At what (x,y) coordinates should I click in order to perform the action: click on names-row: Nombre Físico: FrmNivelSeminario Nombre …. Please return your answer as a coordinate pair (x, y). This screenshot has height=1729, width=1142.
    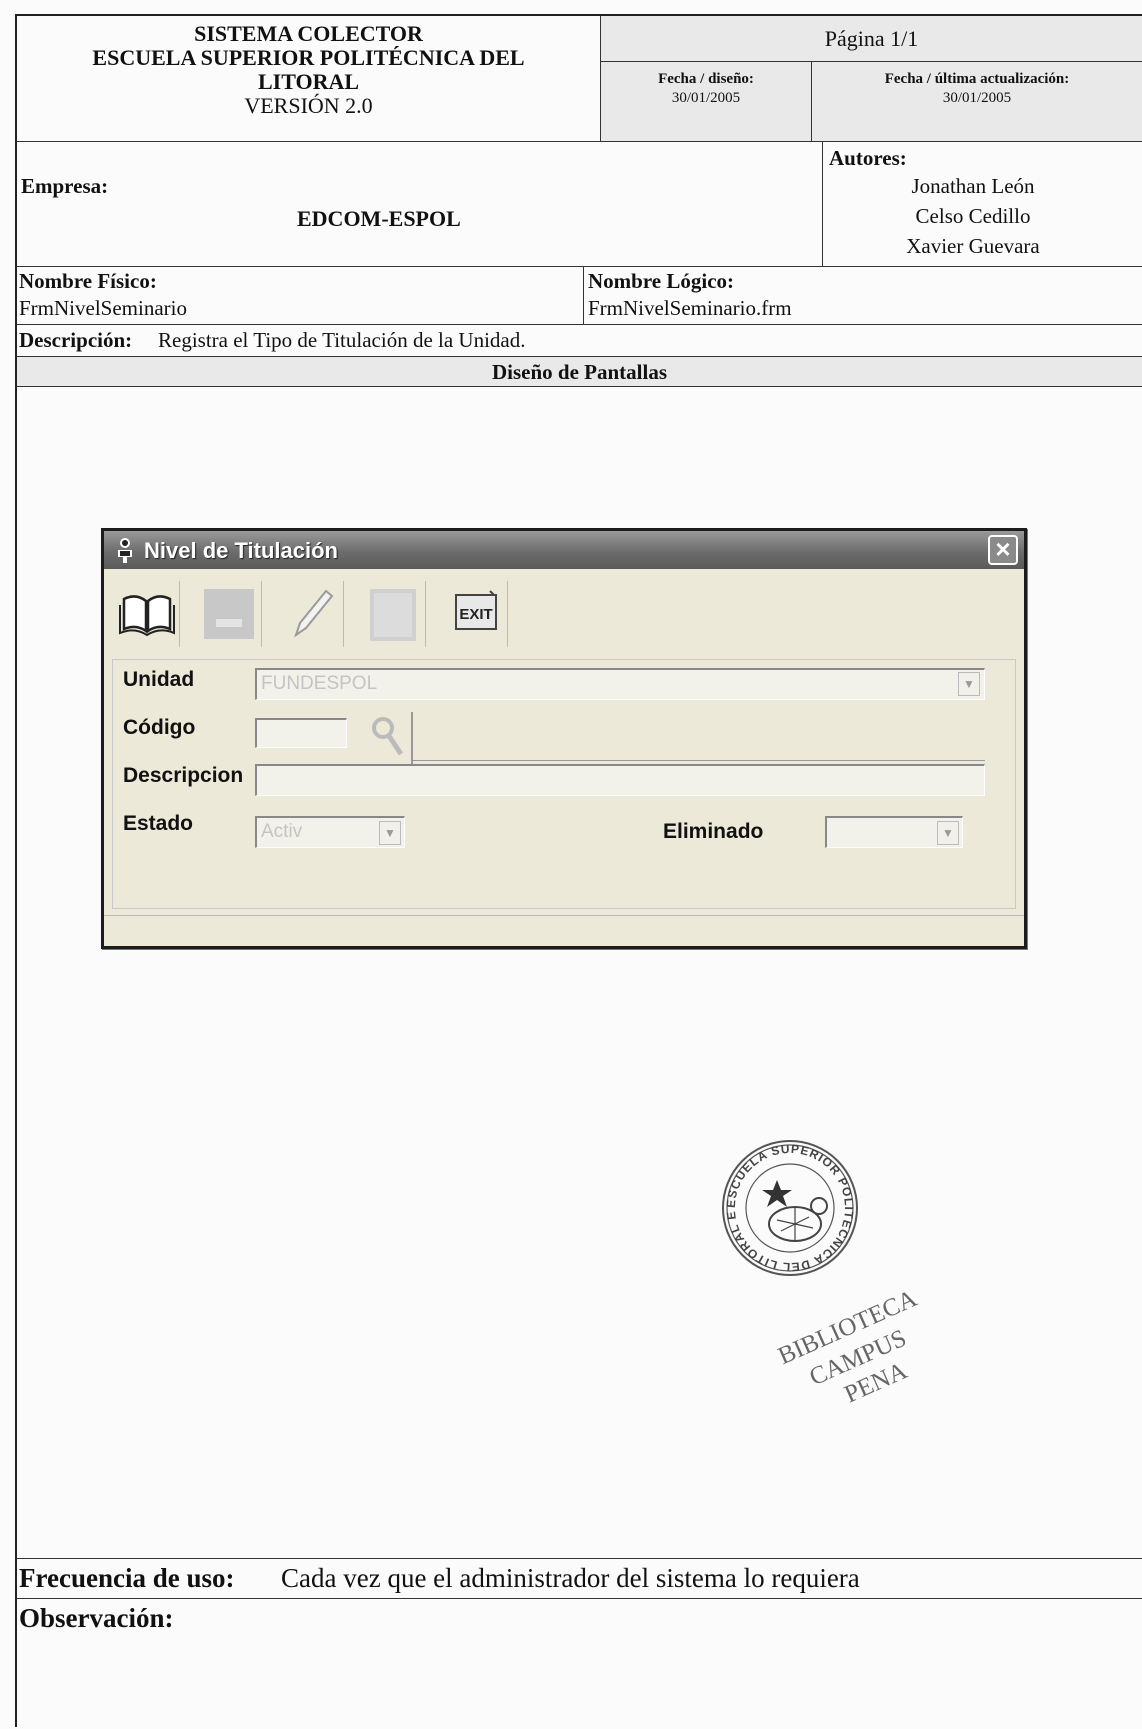
    Looking at the image, I should click on (579, 296).